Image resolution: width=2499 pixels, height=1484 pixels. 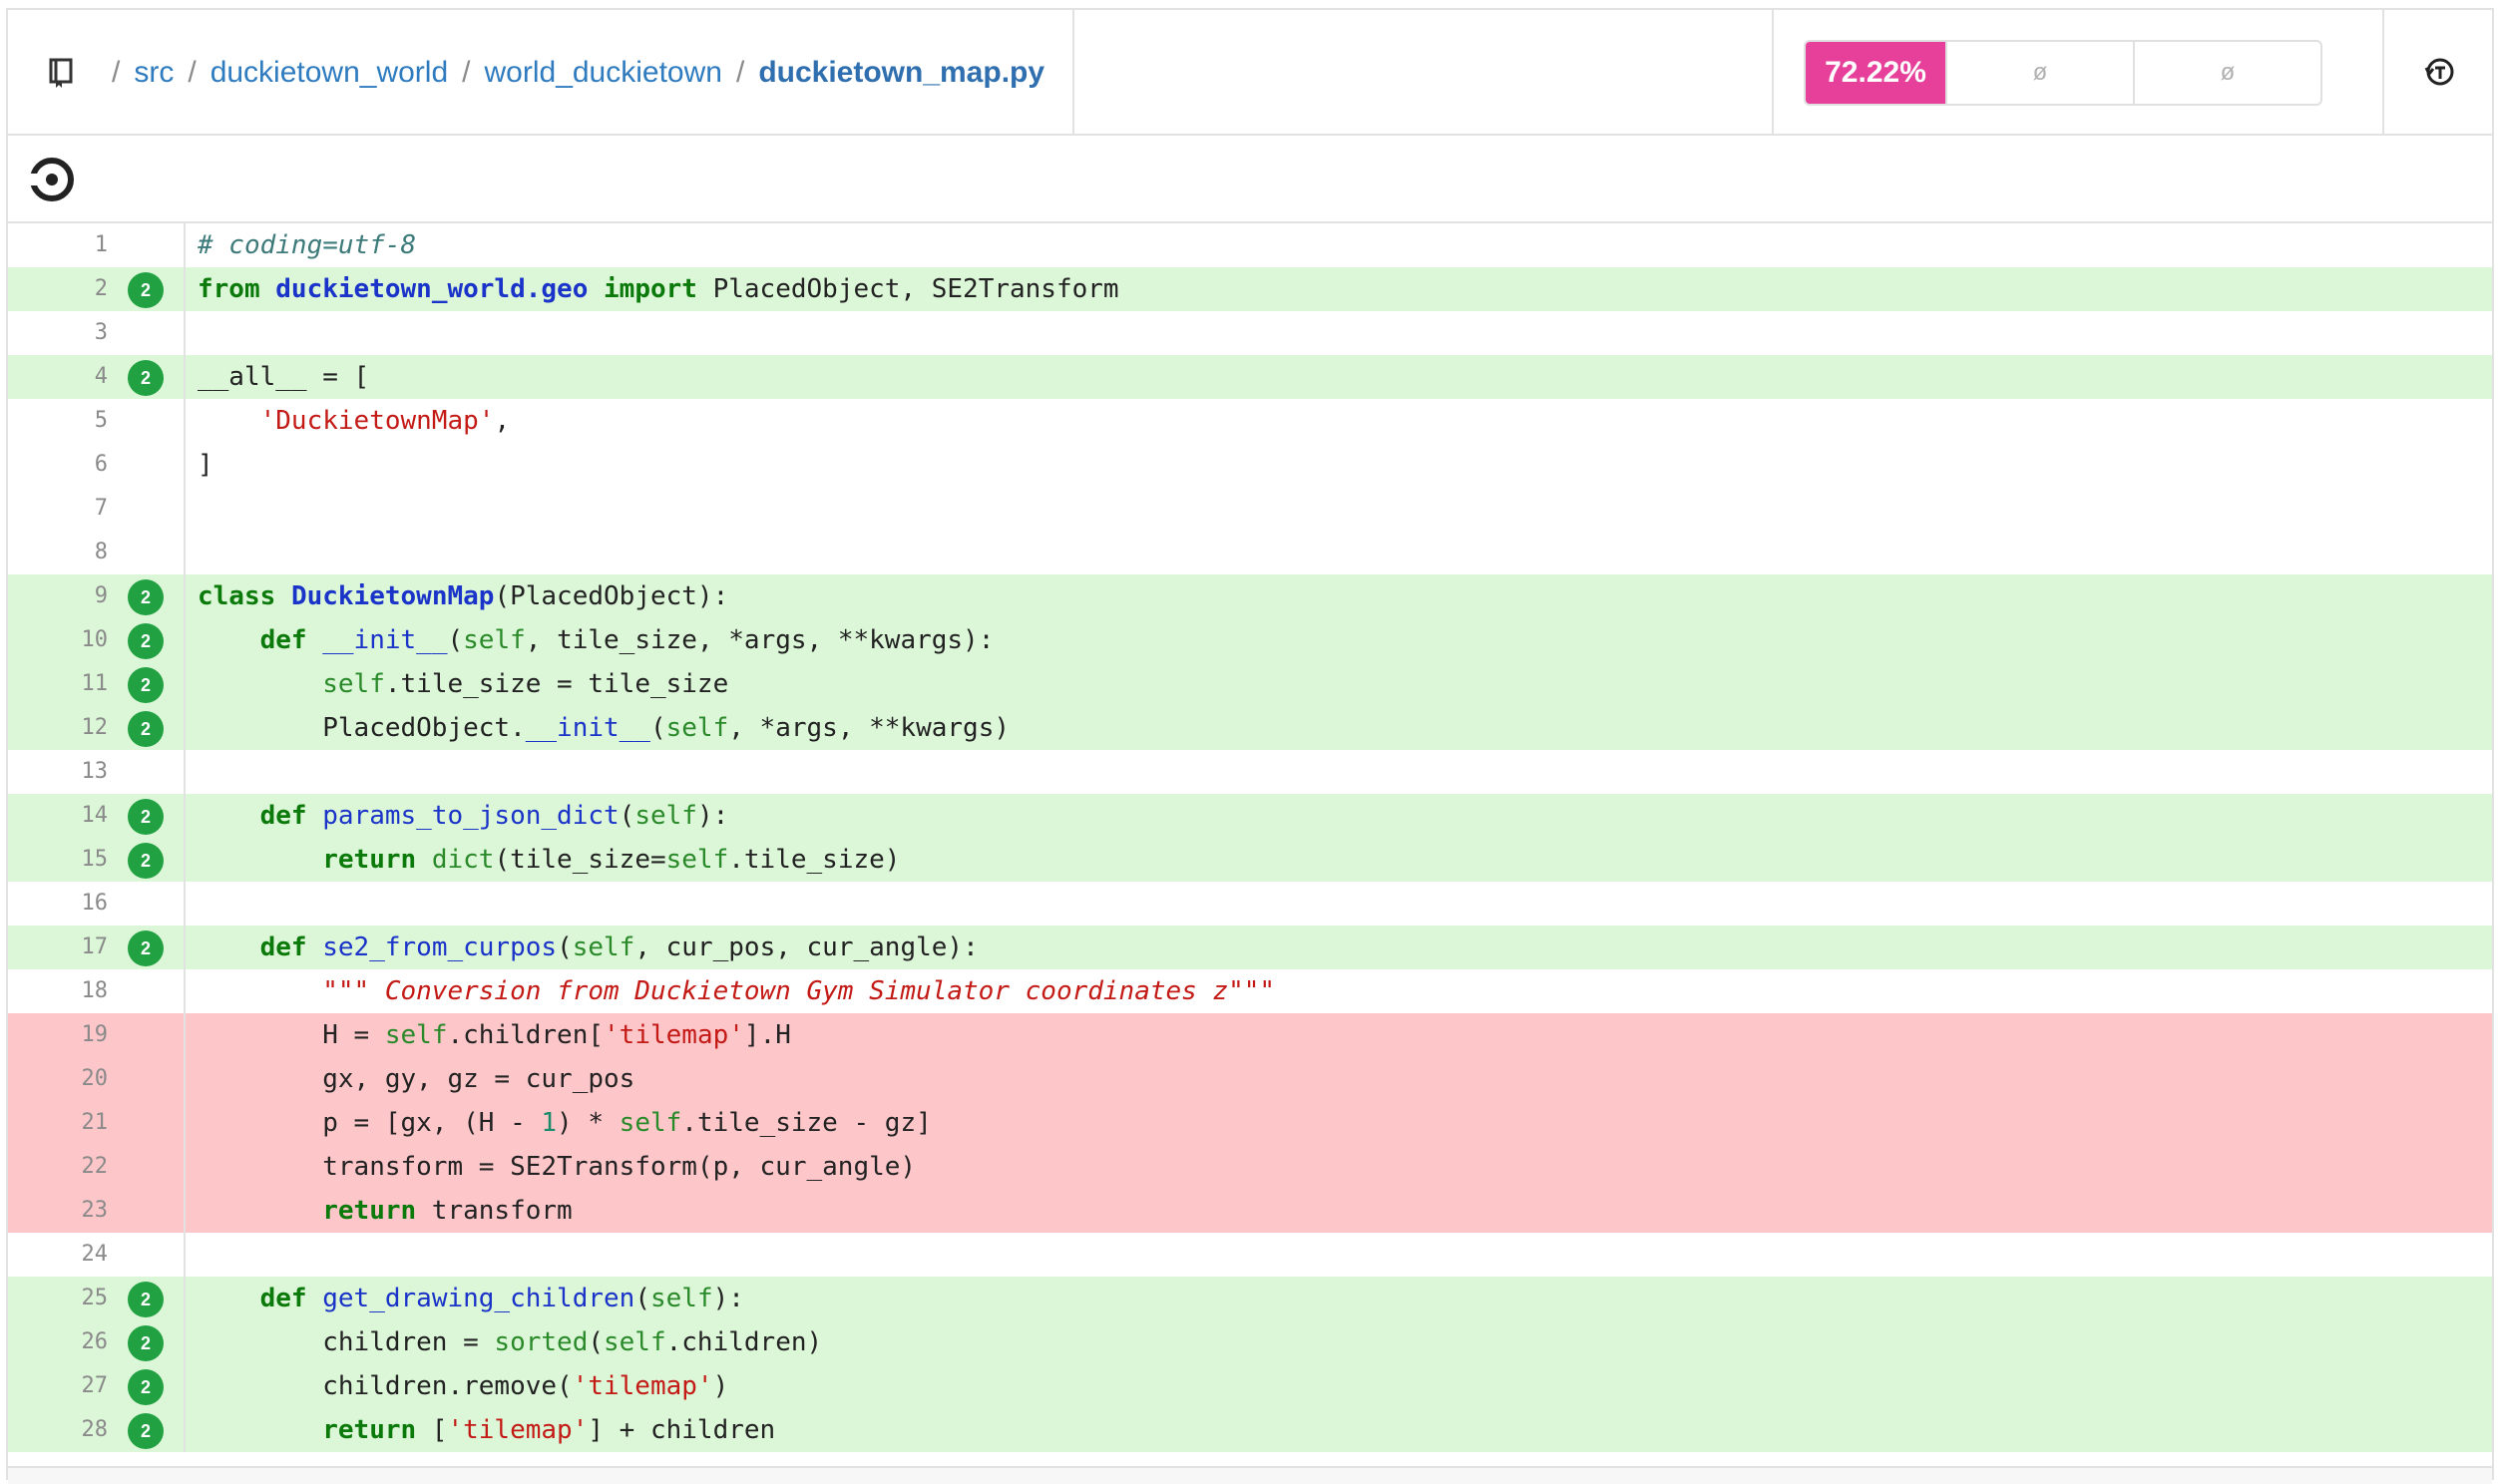 I want to click on line-number: 18, so click(x=59, y=991).